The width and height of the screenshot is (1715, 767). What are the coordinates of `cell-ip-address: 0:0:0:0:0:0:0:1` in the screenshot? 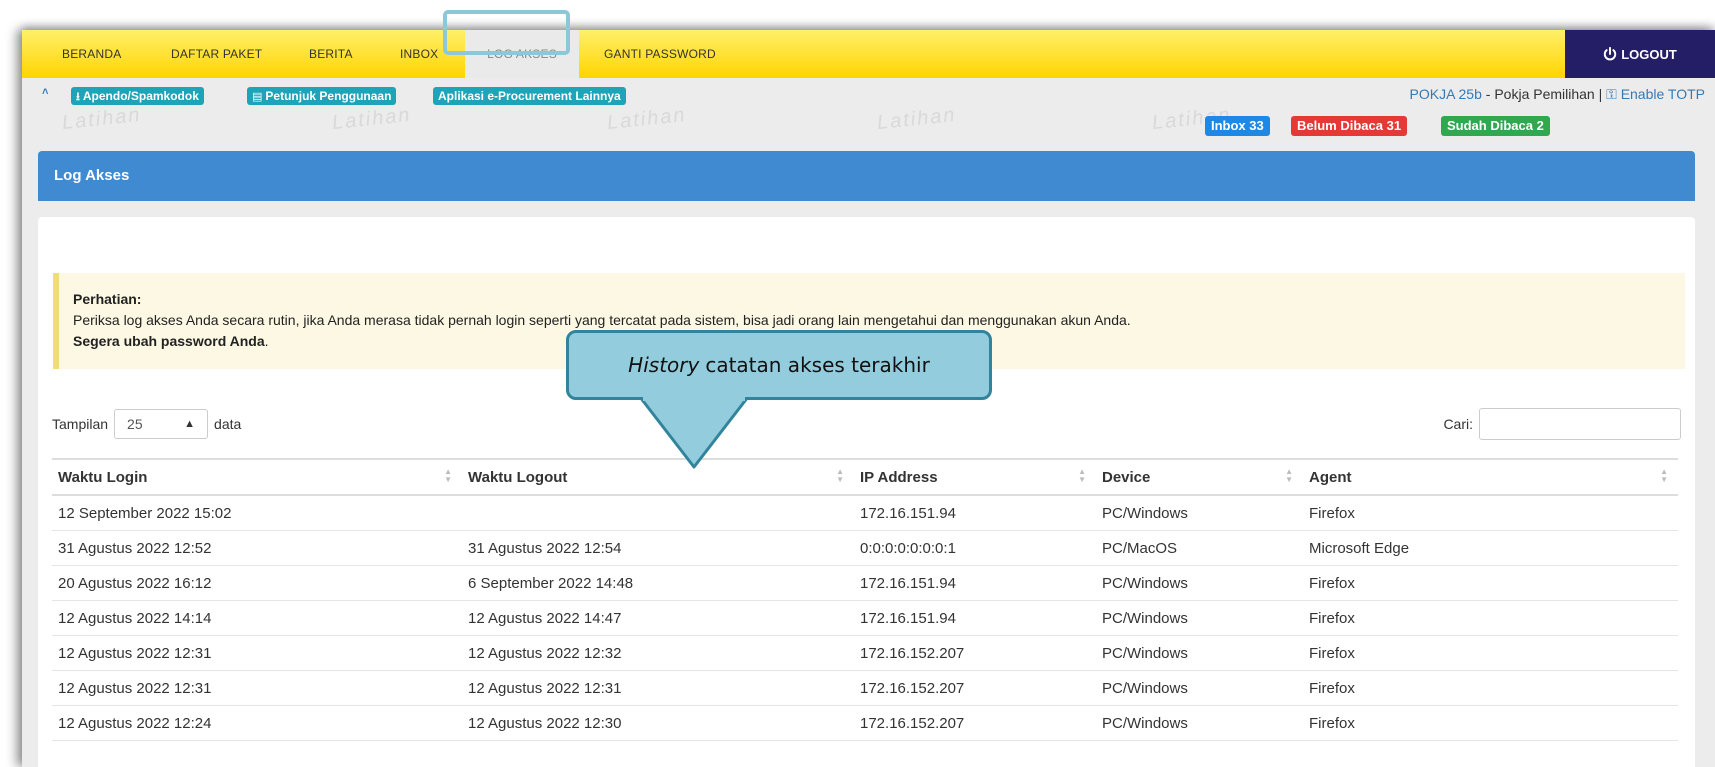 It's located at (975, 548).